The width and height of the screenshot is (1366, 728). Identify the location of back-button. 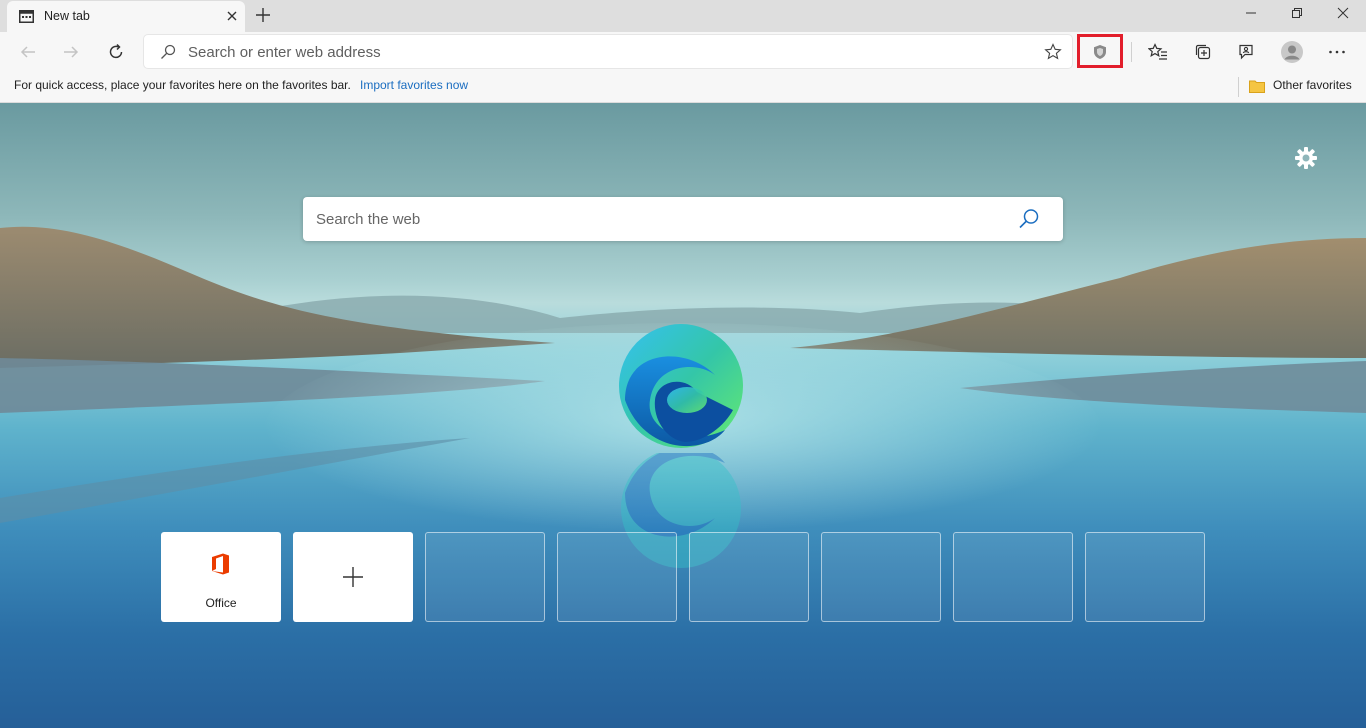
(28, 52).